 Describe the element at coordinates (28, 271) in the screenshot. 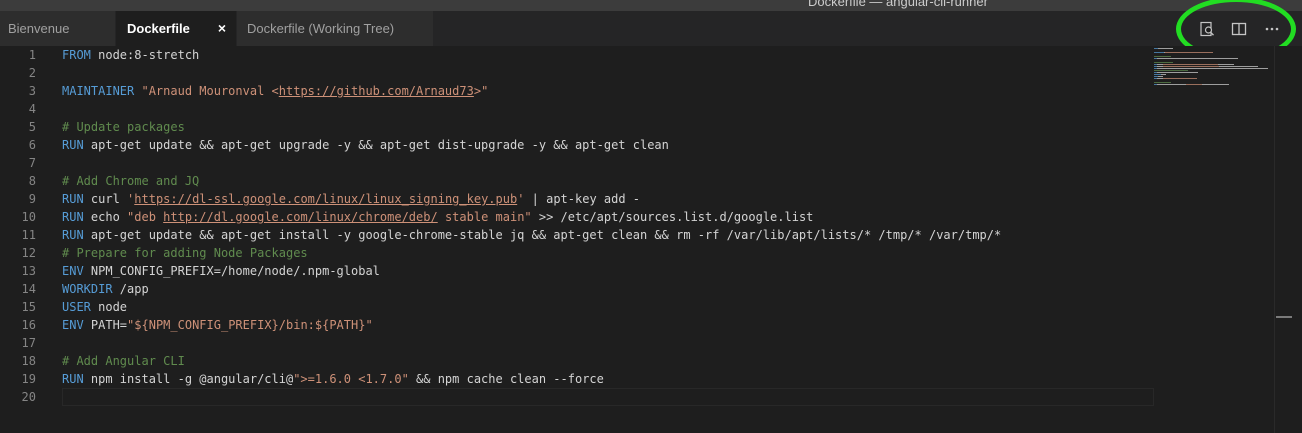

I see `line-number: 13` at that location.